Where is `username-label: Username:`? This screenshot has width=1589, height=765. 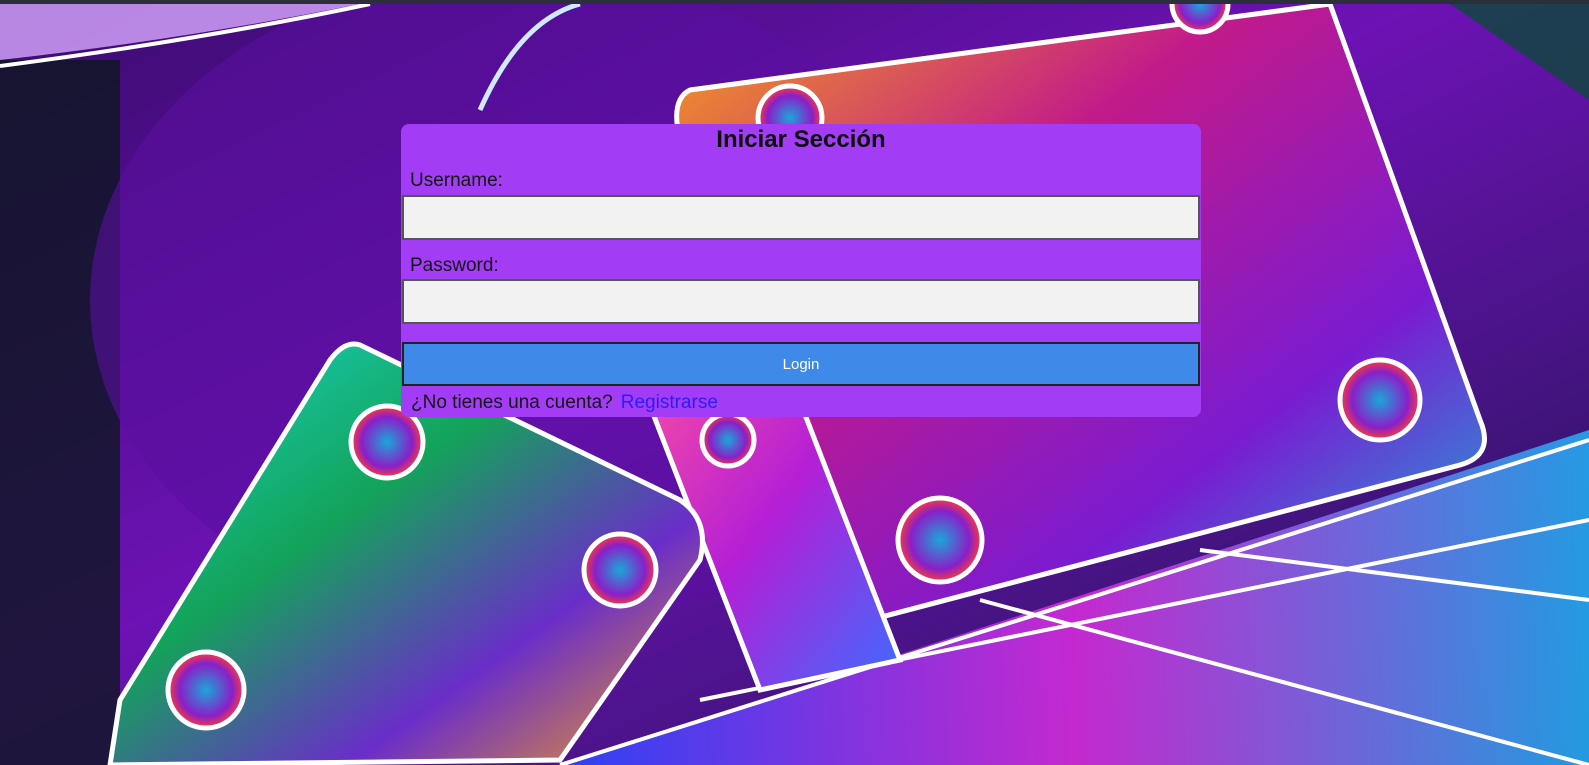
username-label: Username: is located at coordinates (456, 180).